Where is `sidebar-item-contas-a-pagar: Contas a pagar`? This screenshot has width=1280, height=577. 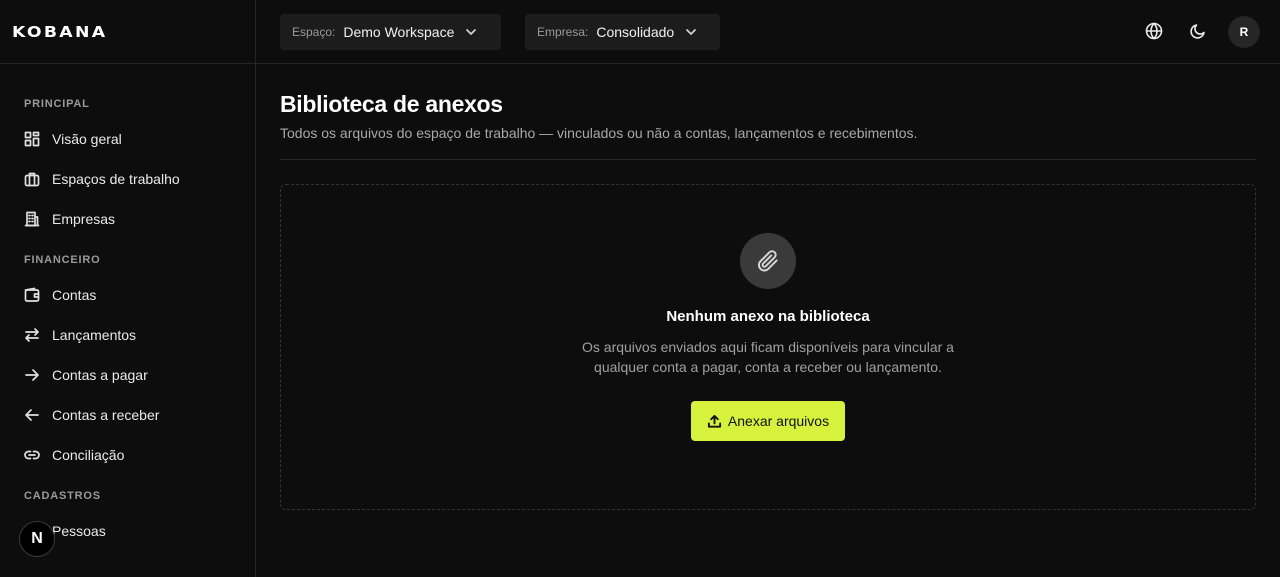
sidebar-item-contas-a-pagar: Contas a pagar is located at coordinates (127, 375).